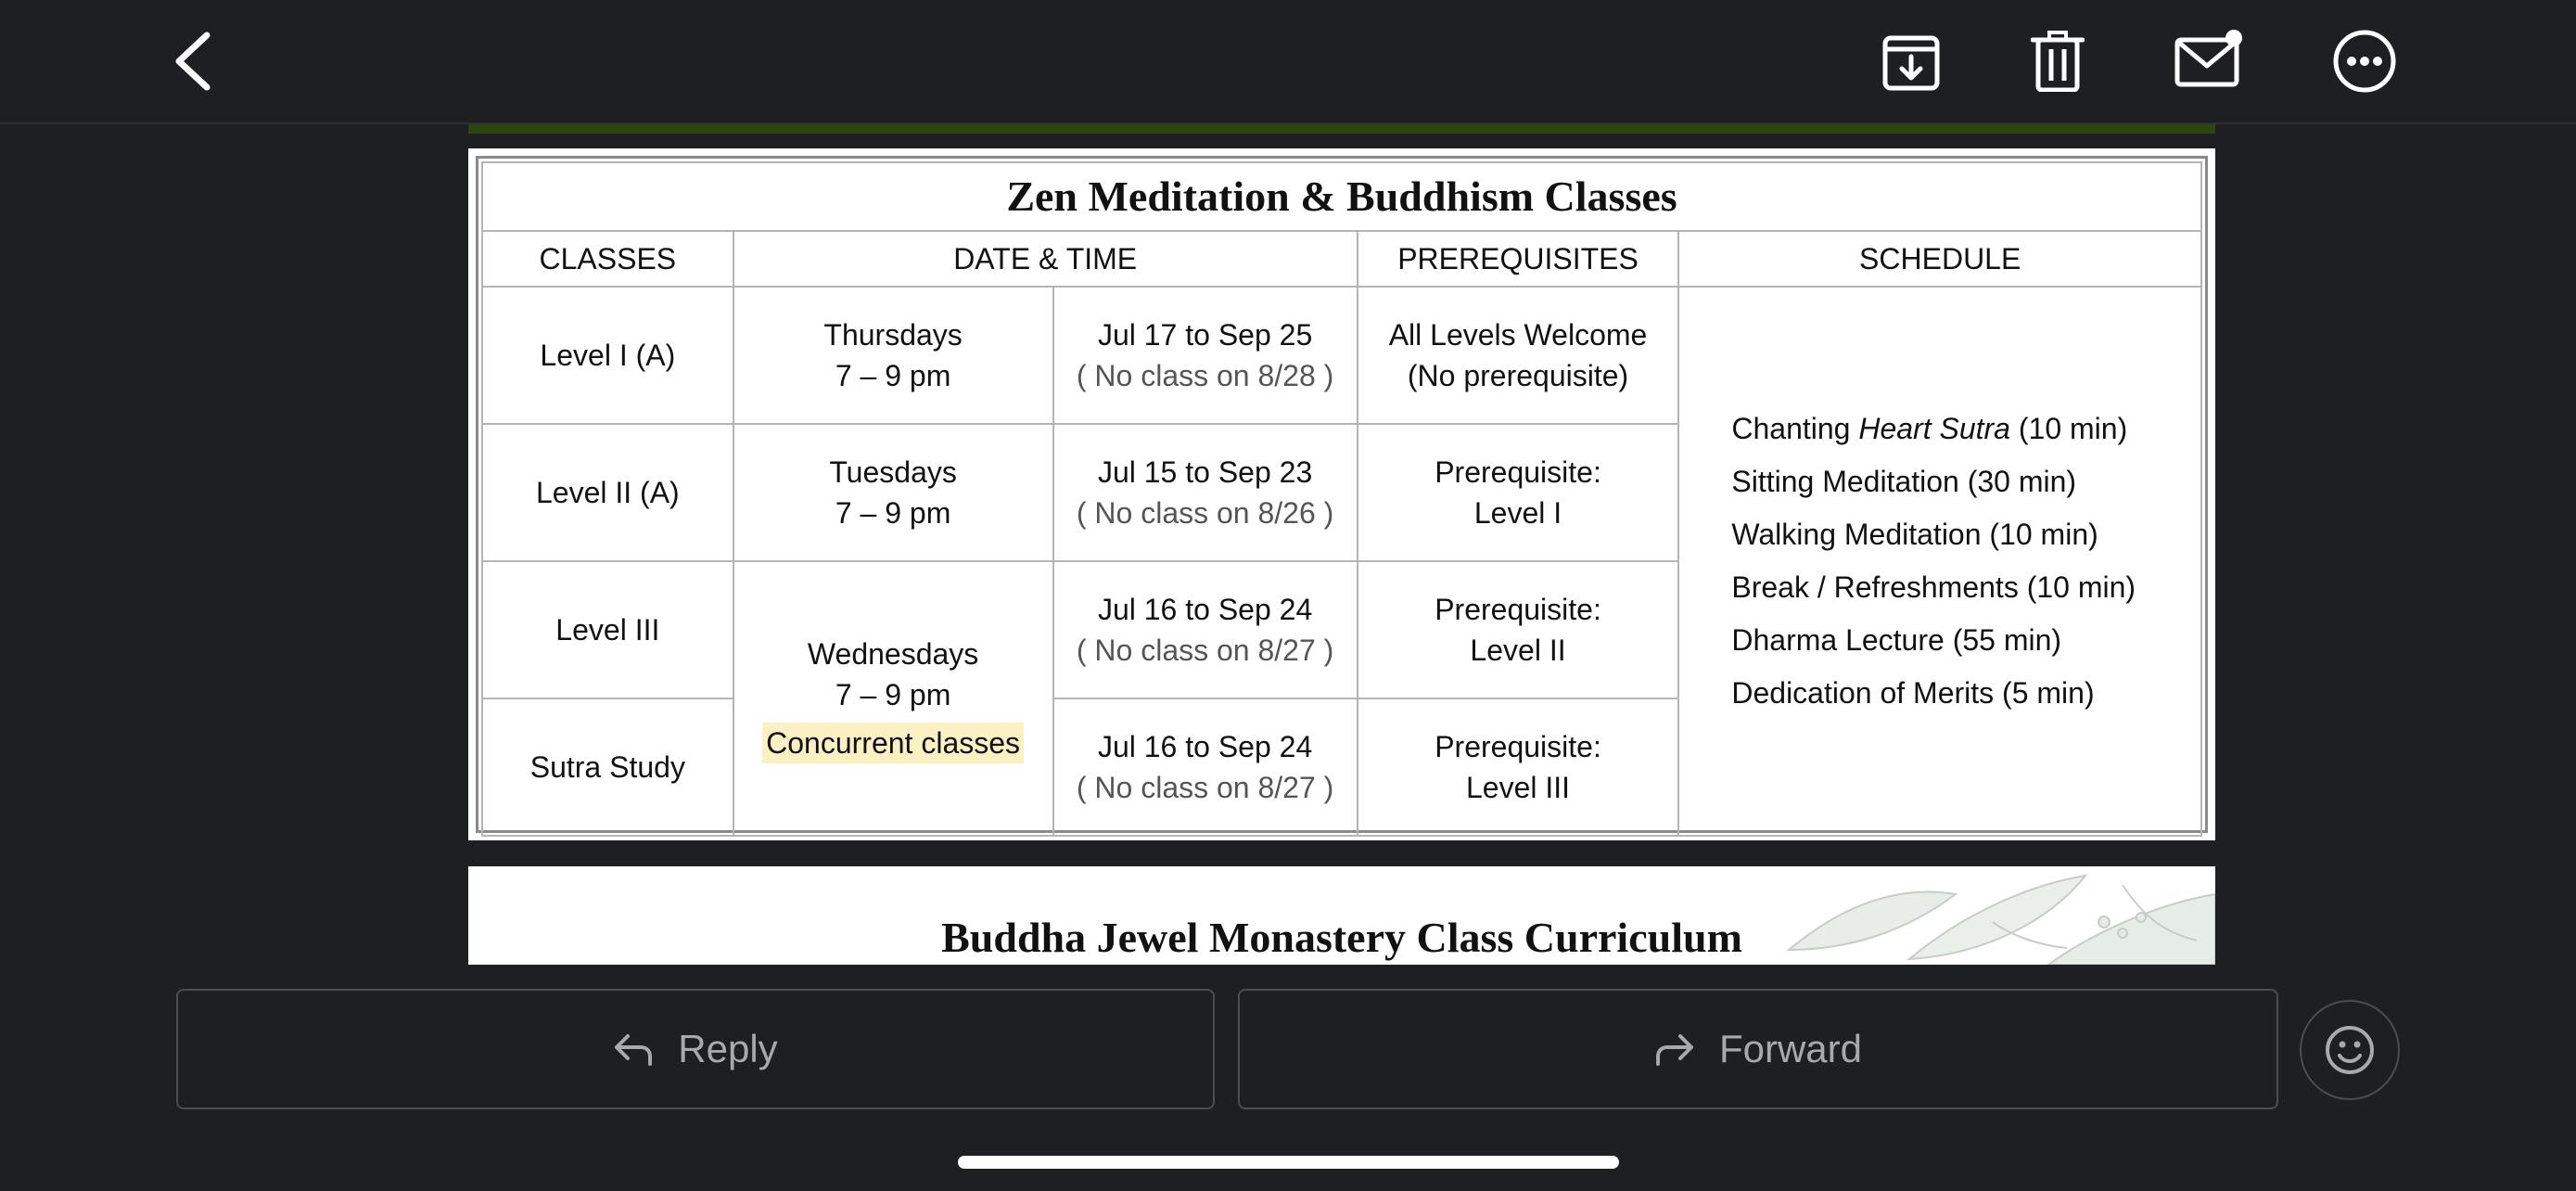  Describe the element at coordinates (608, 492) in the screenshot. I see `class-name: Level II (A)` at that location.